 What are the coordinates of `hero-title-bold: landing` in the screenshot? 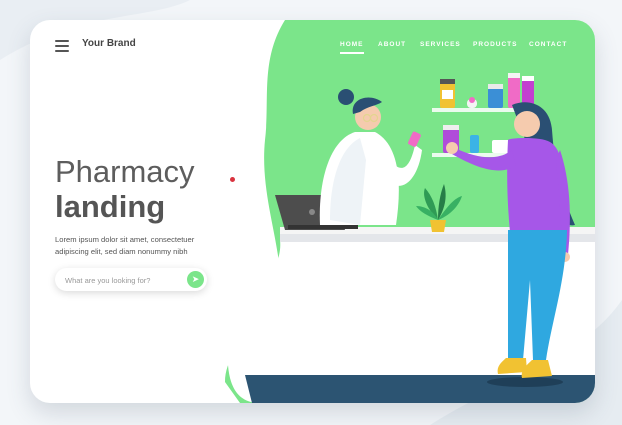 It's located at (110, 206).